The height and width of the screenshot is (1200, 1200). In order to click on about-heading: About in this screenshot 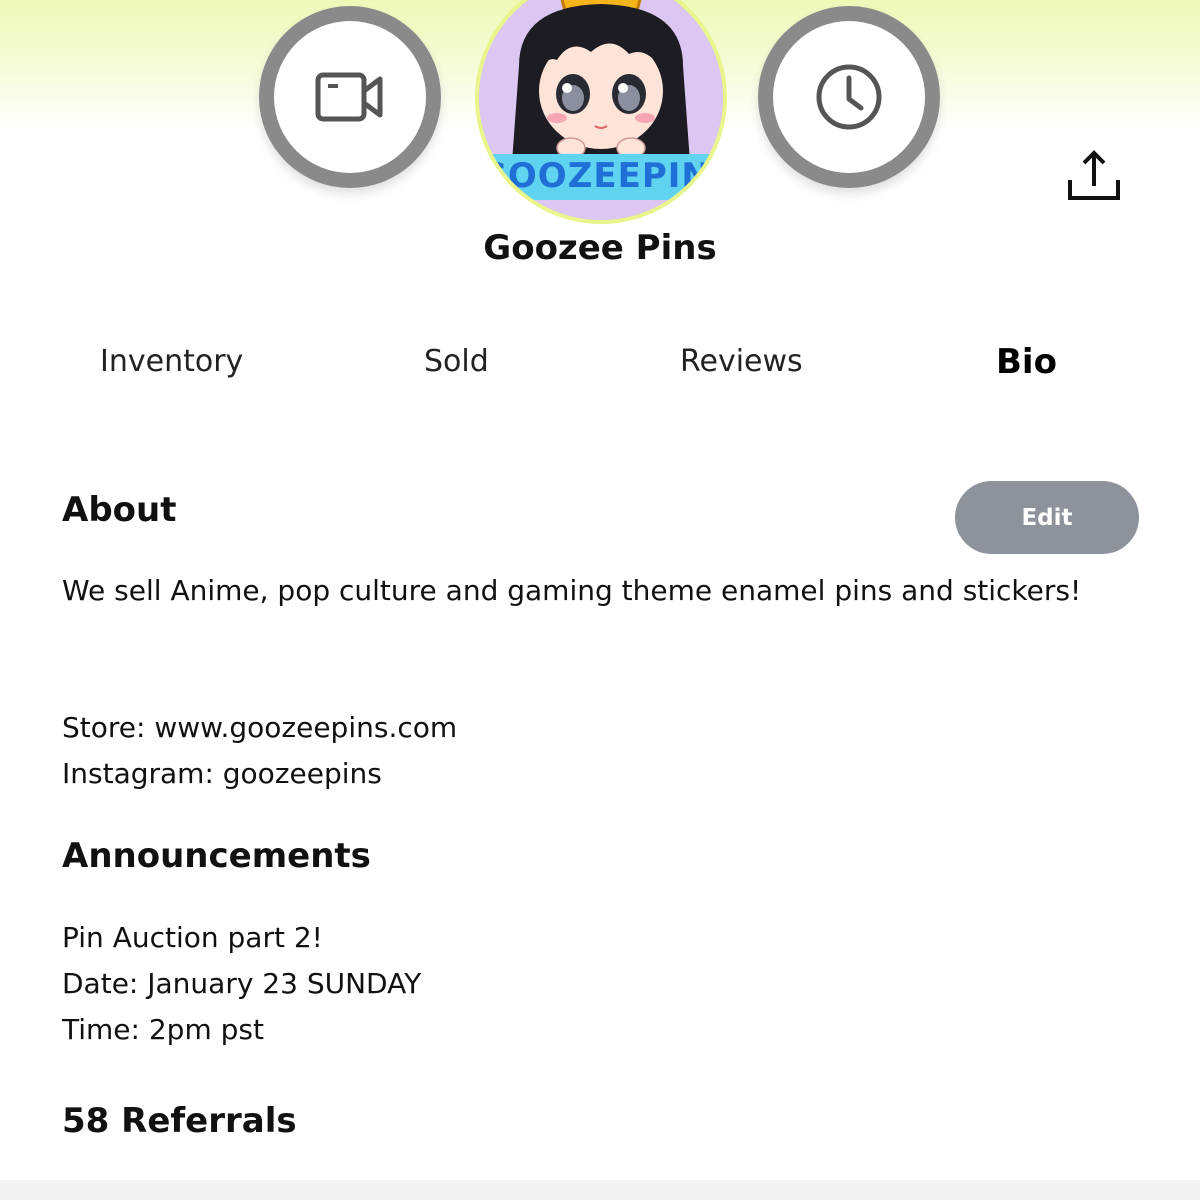, I will do `click(119, 510)`.